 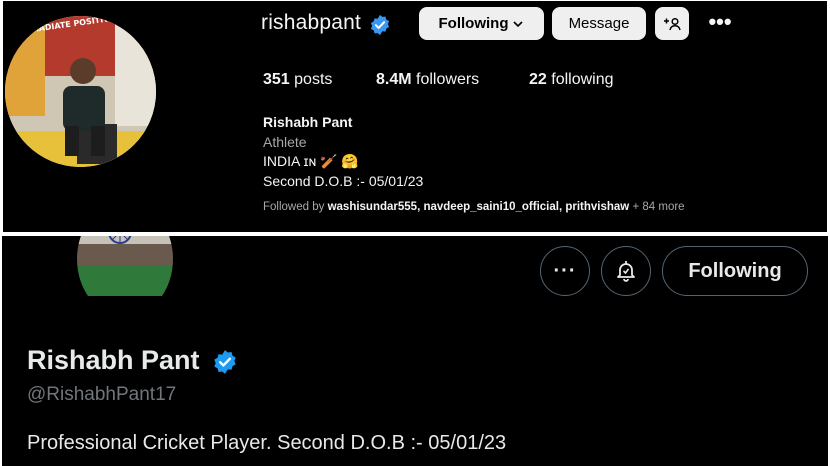 I want to click on profile-avatar: RADIATE POSITIVITY, so click(x=80, y=91).